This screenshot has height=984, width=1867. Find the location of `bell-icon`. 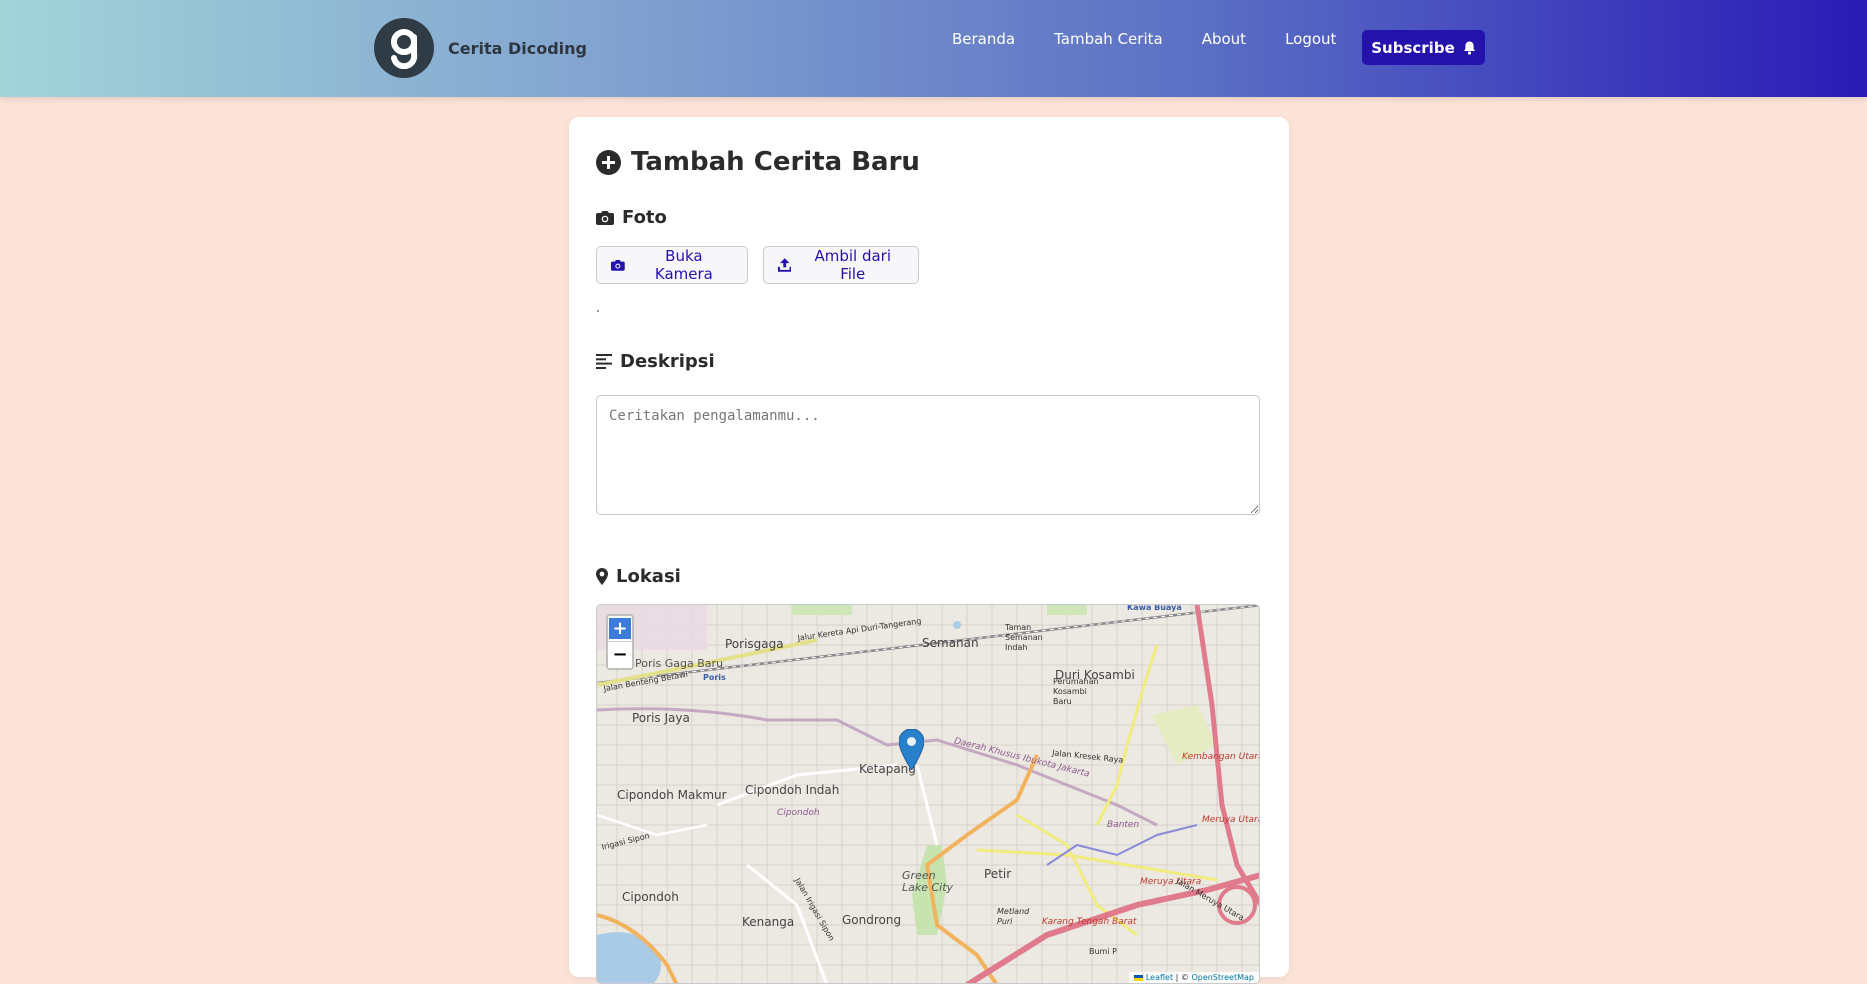

bell-icon is located at coordinates (1469, 48).